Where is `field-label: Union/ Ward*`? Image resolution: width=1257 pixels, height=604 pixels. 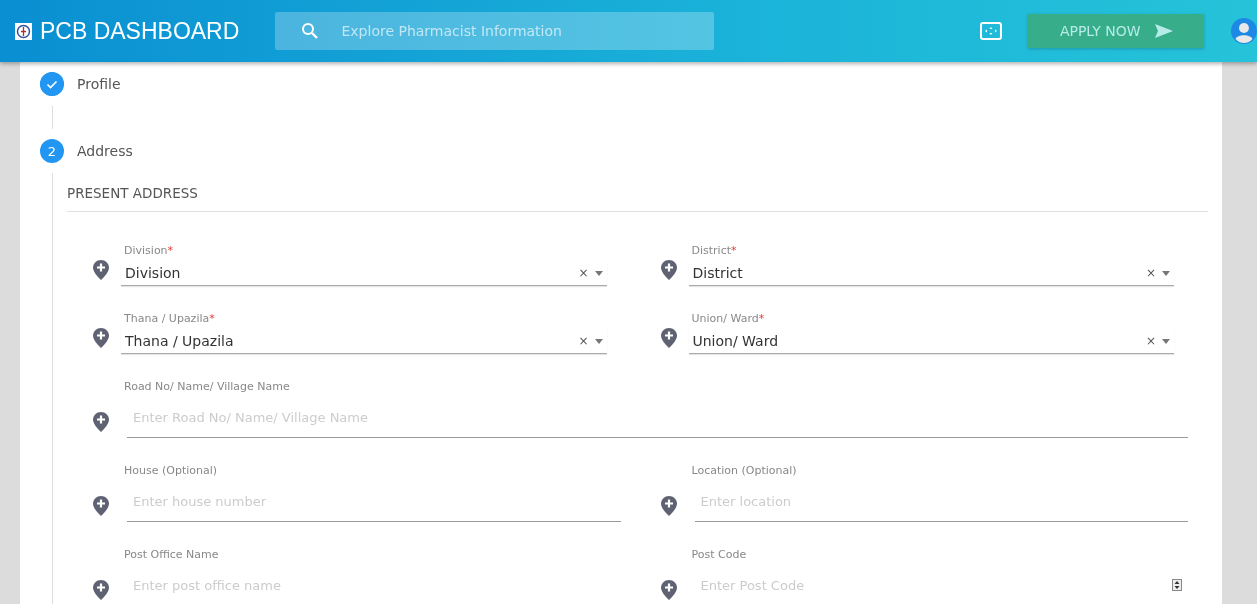 field-label: Union/ Ward* is located at coordinates (728, 318).